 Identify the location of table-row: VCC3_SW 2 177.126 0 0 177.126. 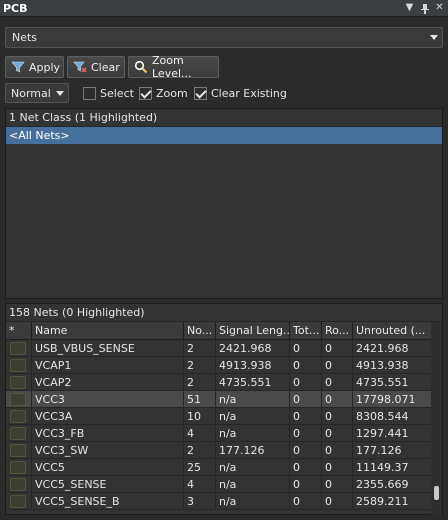
(219, 450).